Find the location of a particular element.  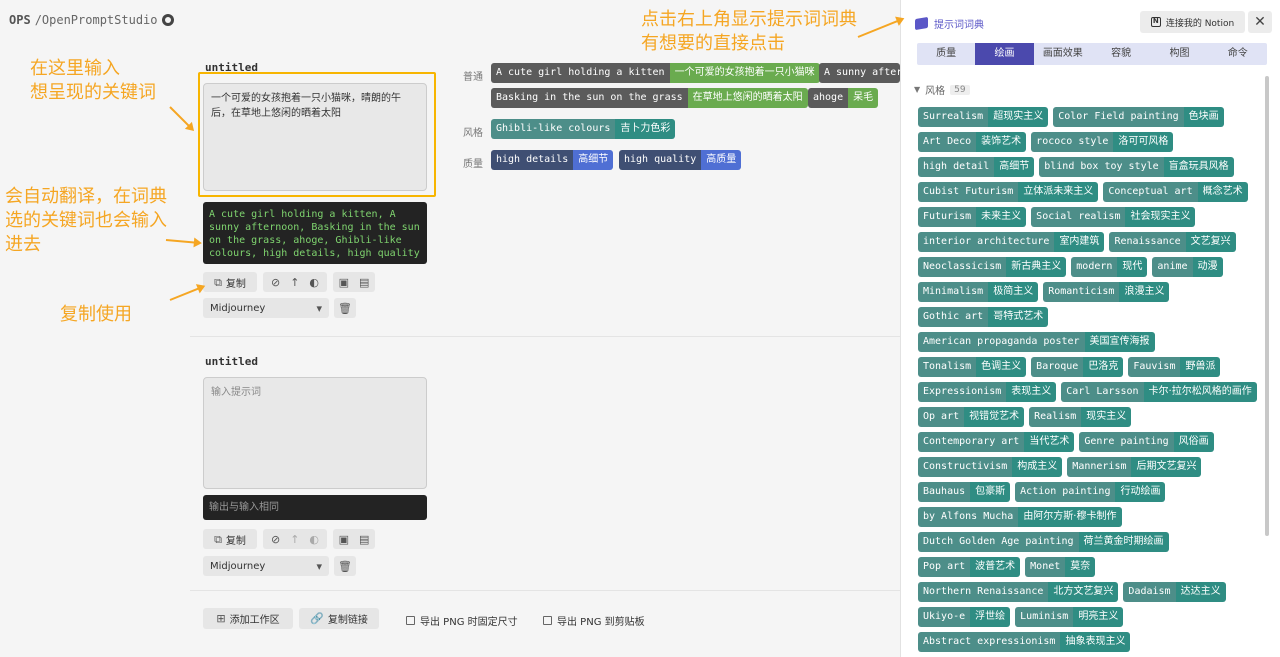

dictionary-tag: Baroque 巴洛克 is located at coordinates (1077, 367).